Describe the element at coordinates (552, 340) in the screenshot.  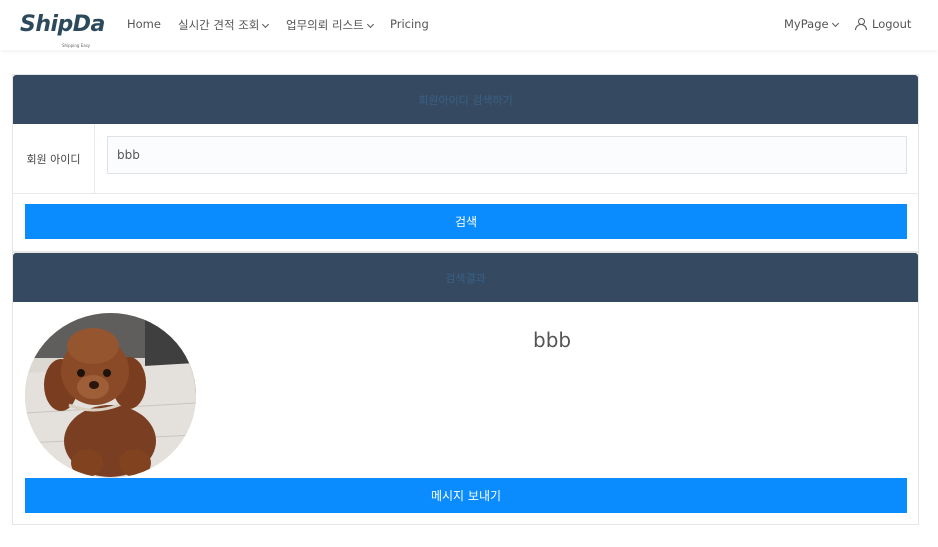
I see `profile-username: bbb` at that location.